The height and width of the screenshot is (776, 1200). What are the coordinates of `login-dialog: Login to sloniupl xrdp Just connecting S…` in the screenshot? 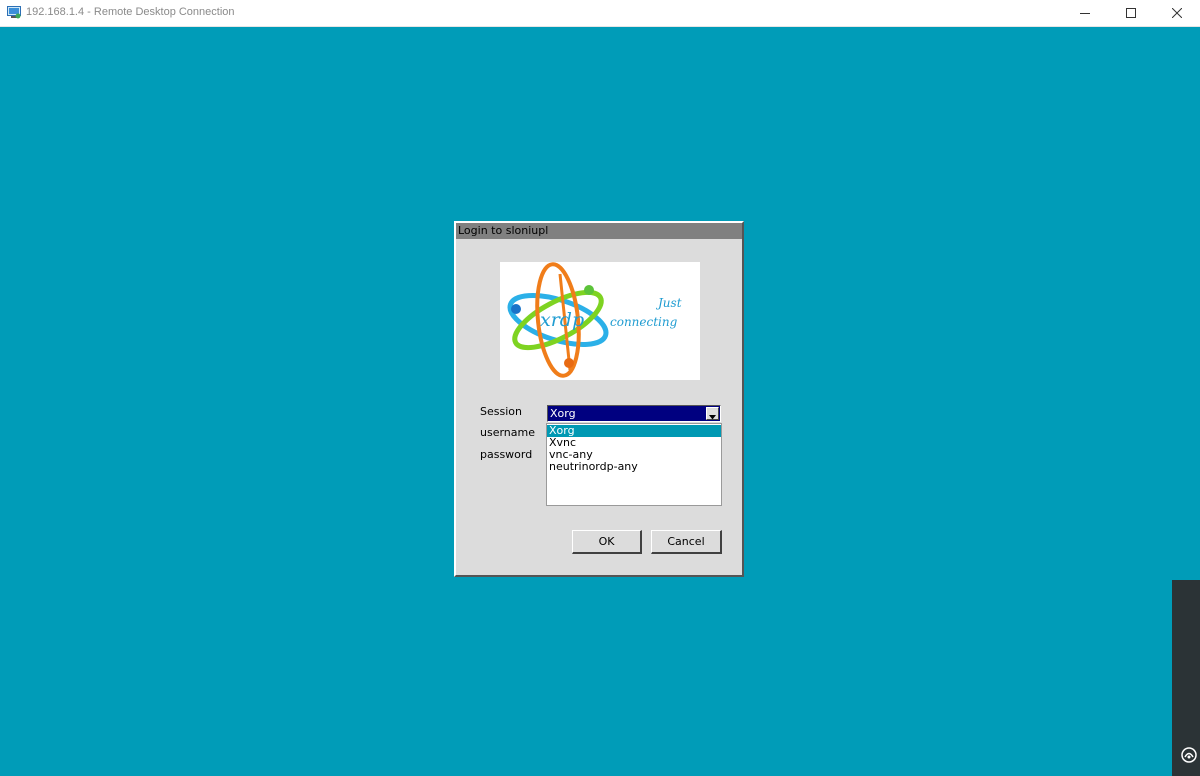 It's located at (599, 399).